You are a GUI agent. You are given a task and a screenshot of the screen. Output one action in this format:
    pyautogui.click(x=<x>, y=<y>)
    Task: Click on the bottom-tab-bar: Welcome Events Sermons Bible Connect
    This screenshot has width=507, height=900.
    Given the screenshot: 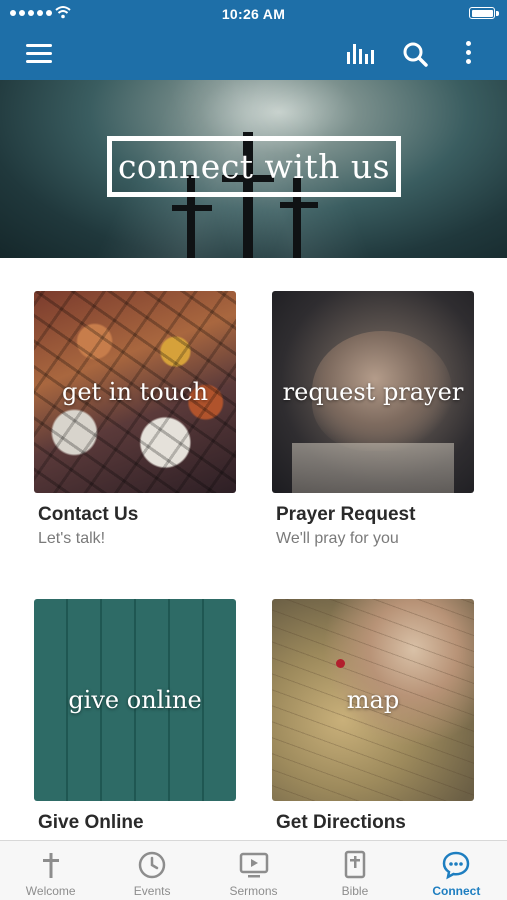 What is the action you would take?
    pyautogui.click(x=253, y=870)
    